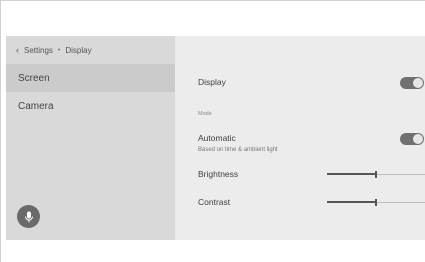  Describe the element at coordinates (214, 202) in the screenshot. I see `contrast-label: Contrast` at that location.